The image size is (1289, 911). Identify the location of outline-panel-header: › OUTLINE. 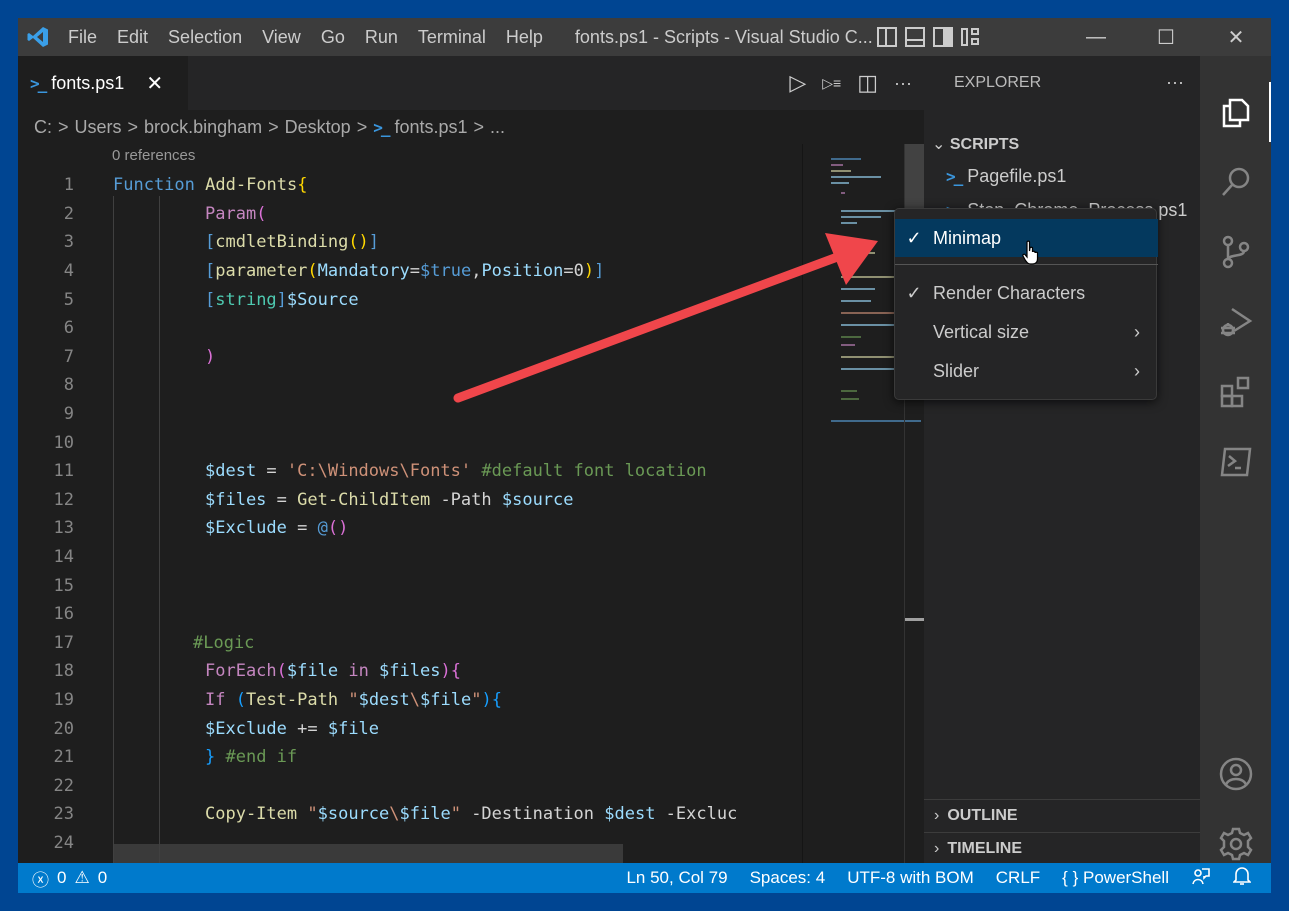
(1062, 815).